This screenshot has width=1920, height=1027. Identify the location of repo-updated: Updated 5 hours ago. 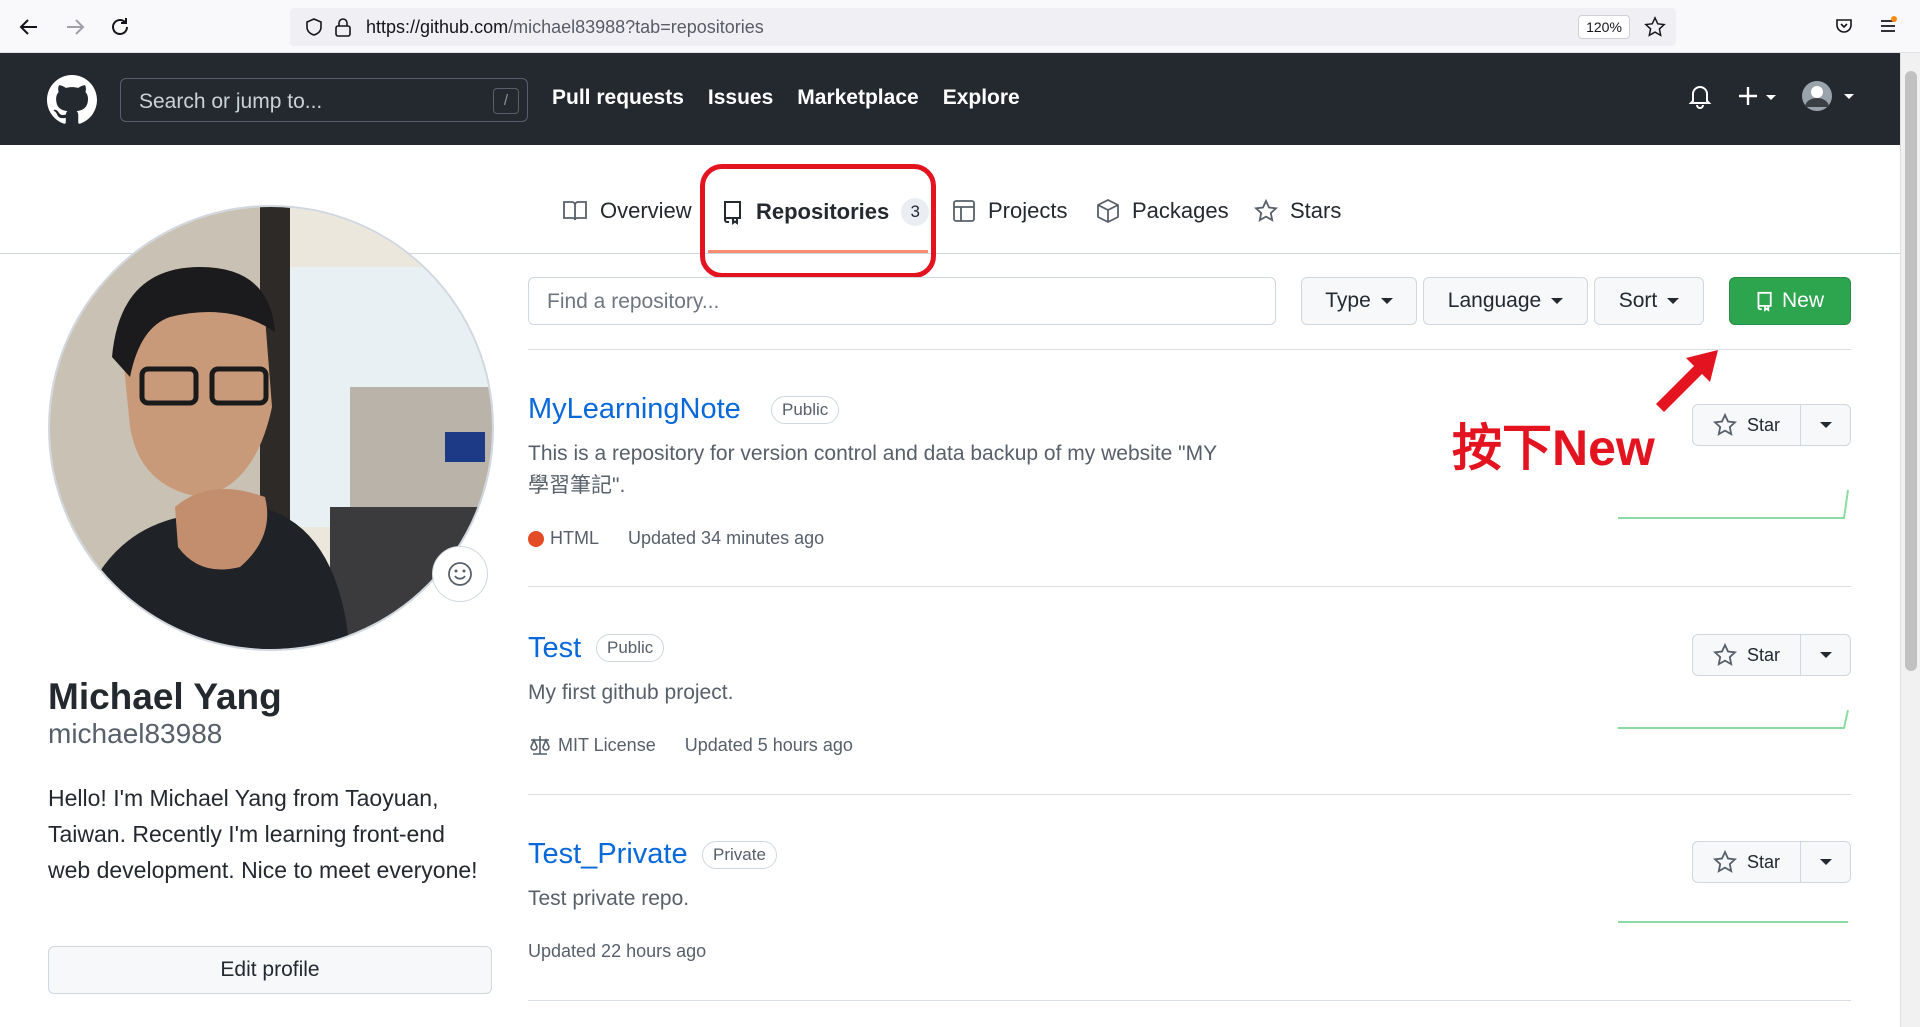
(768, 744).